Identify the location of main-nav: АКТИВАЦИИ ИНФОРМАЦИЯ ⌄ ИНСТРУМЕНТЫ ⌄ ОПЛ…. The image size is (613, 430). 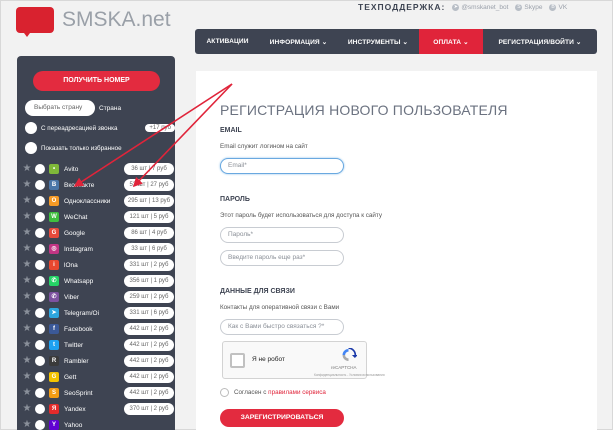
(396, 41).